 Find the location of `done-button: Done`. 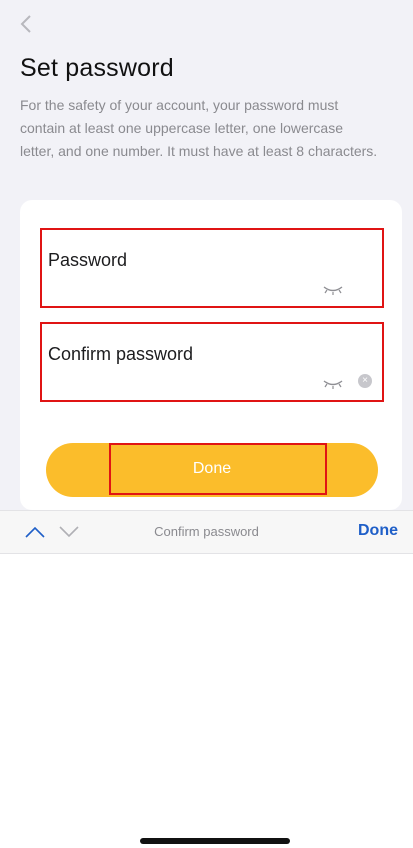

done-button: Done is located at coordinates (212, 470).